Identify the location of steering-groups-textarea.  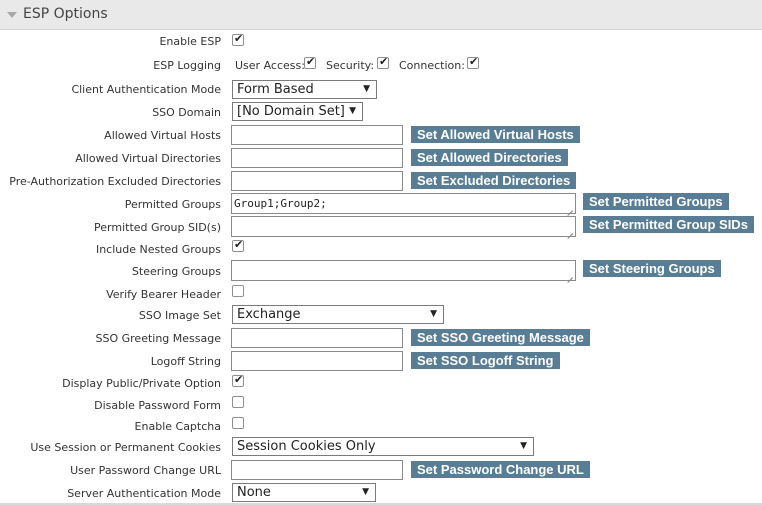
(403, 270).